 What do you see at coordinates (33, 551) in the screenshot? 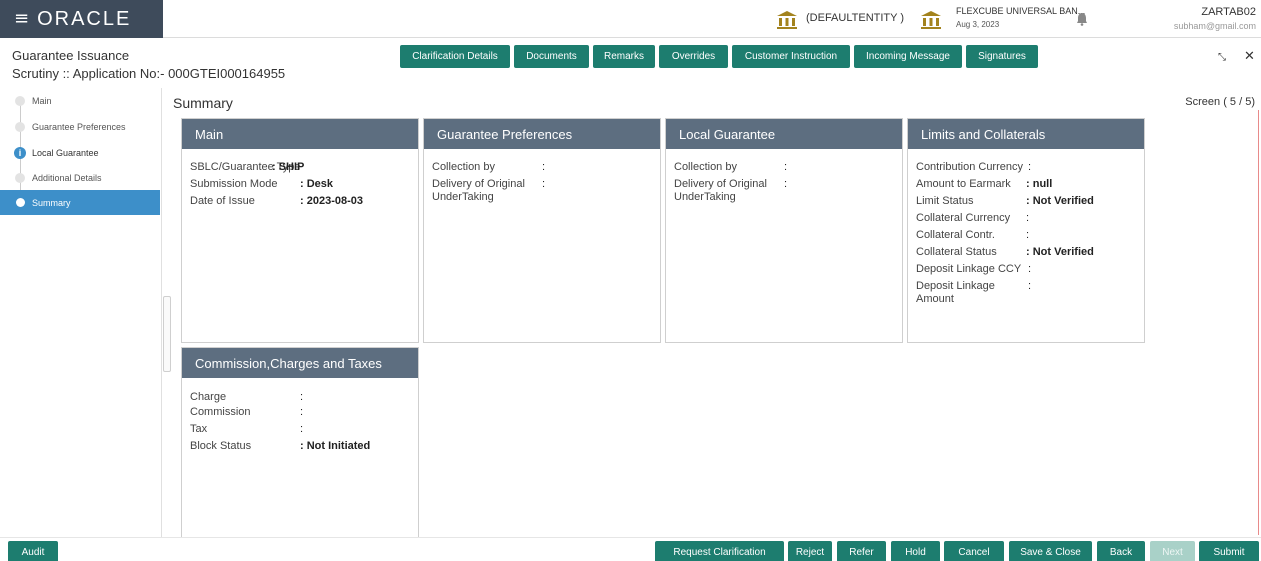
I see `audit-button: Audit` at bounding box center [33, 551].